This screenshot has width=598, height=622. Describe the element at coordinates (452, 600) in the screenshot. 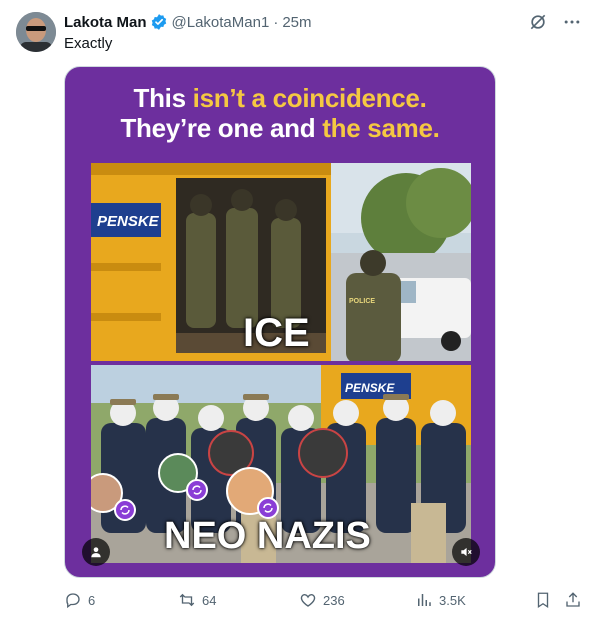

I see `views-count: 3.5K` at that location.